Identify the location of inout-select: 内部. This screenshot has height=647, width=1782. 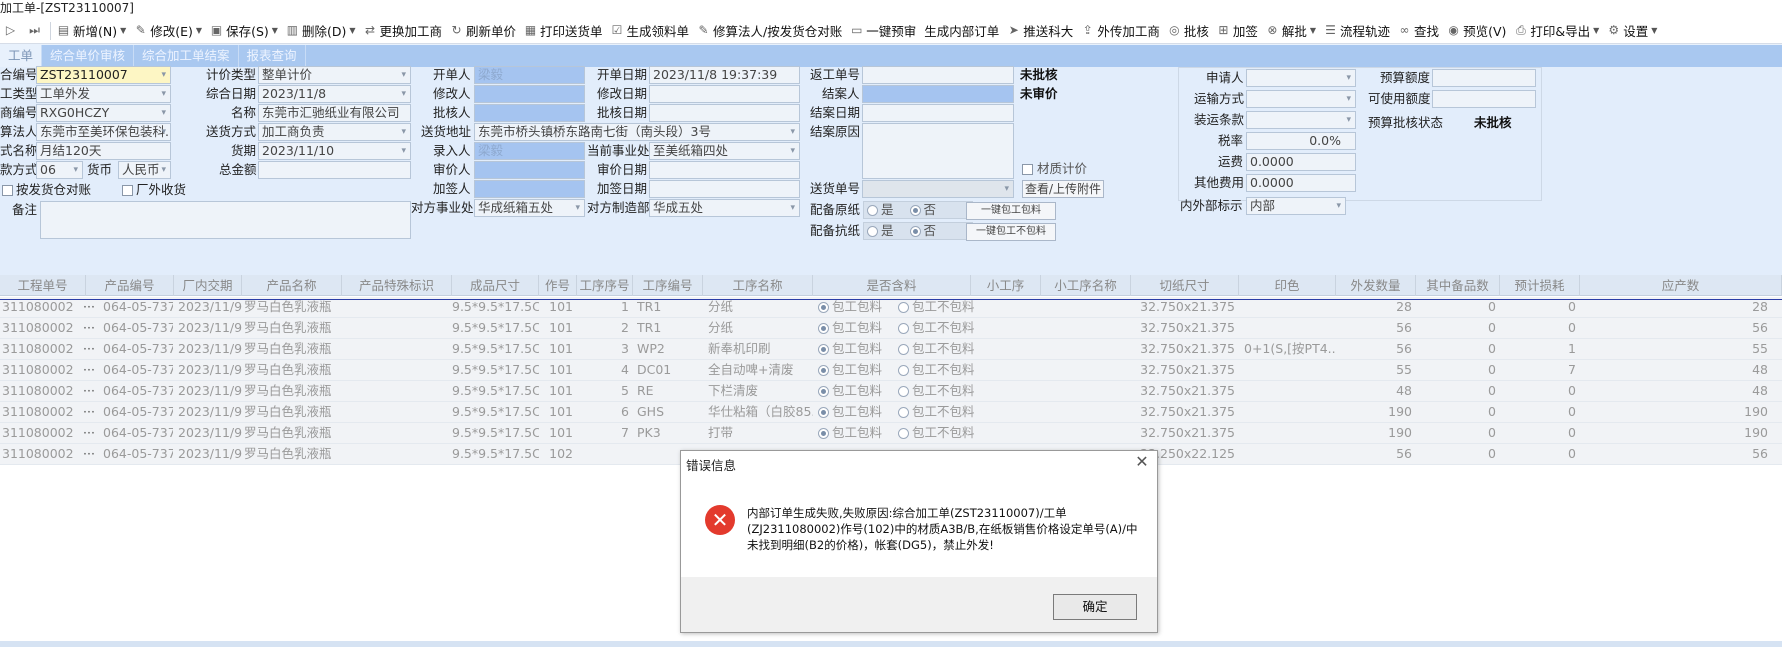
(1296, 206).